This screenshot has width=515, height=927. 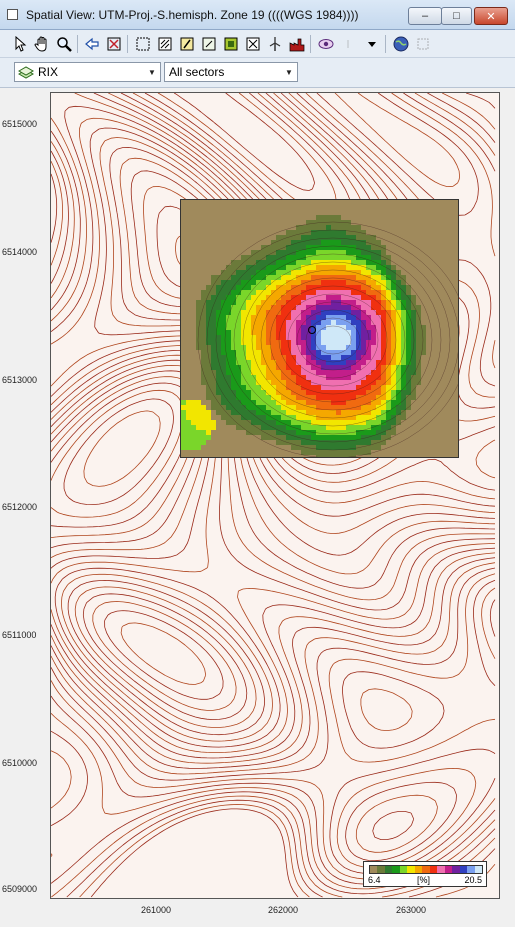 What do you see at coordinates (87, 72) in the screenshot?
I see `layer-combobox: RIX ▼` at bounding box center [87, 72].